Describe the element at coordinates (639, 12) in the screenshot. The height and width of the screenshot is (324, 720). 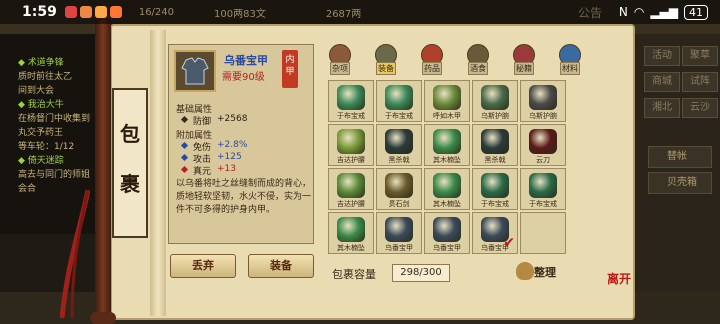
I see `wifi-icon: ◠` at that location.